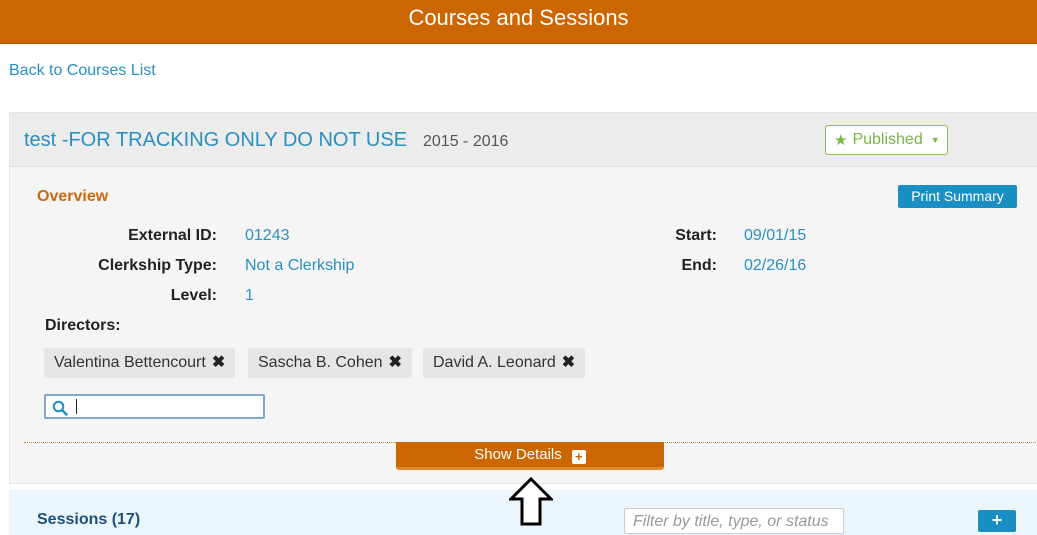  I want to click on director-name: Sascha B. Cohen, so click(320, 362).